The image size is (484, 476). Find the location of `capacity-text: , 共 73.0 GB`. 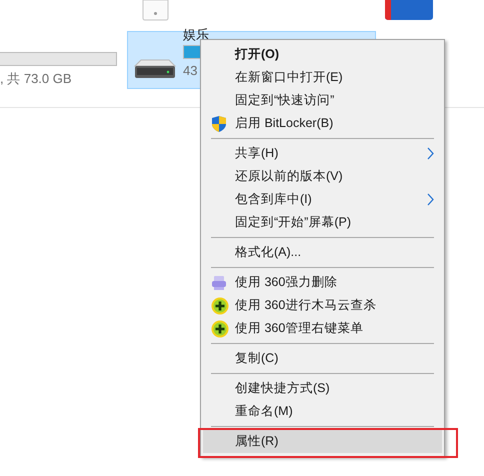

capacity-text: , 共 73.0 GB is located at coordinates (36, 79).